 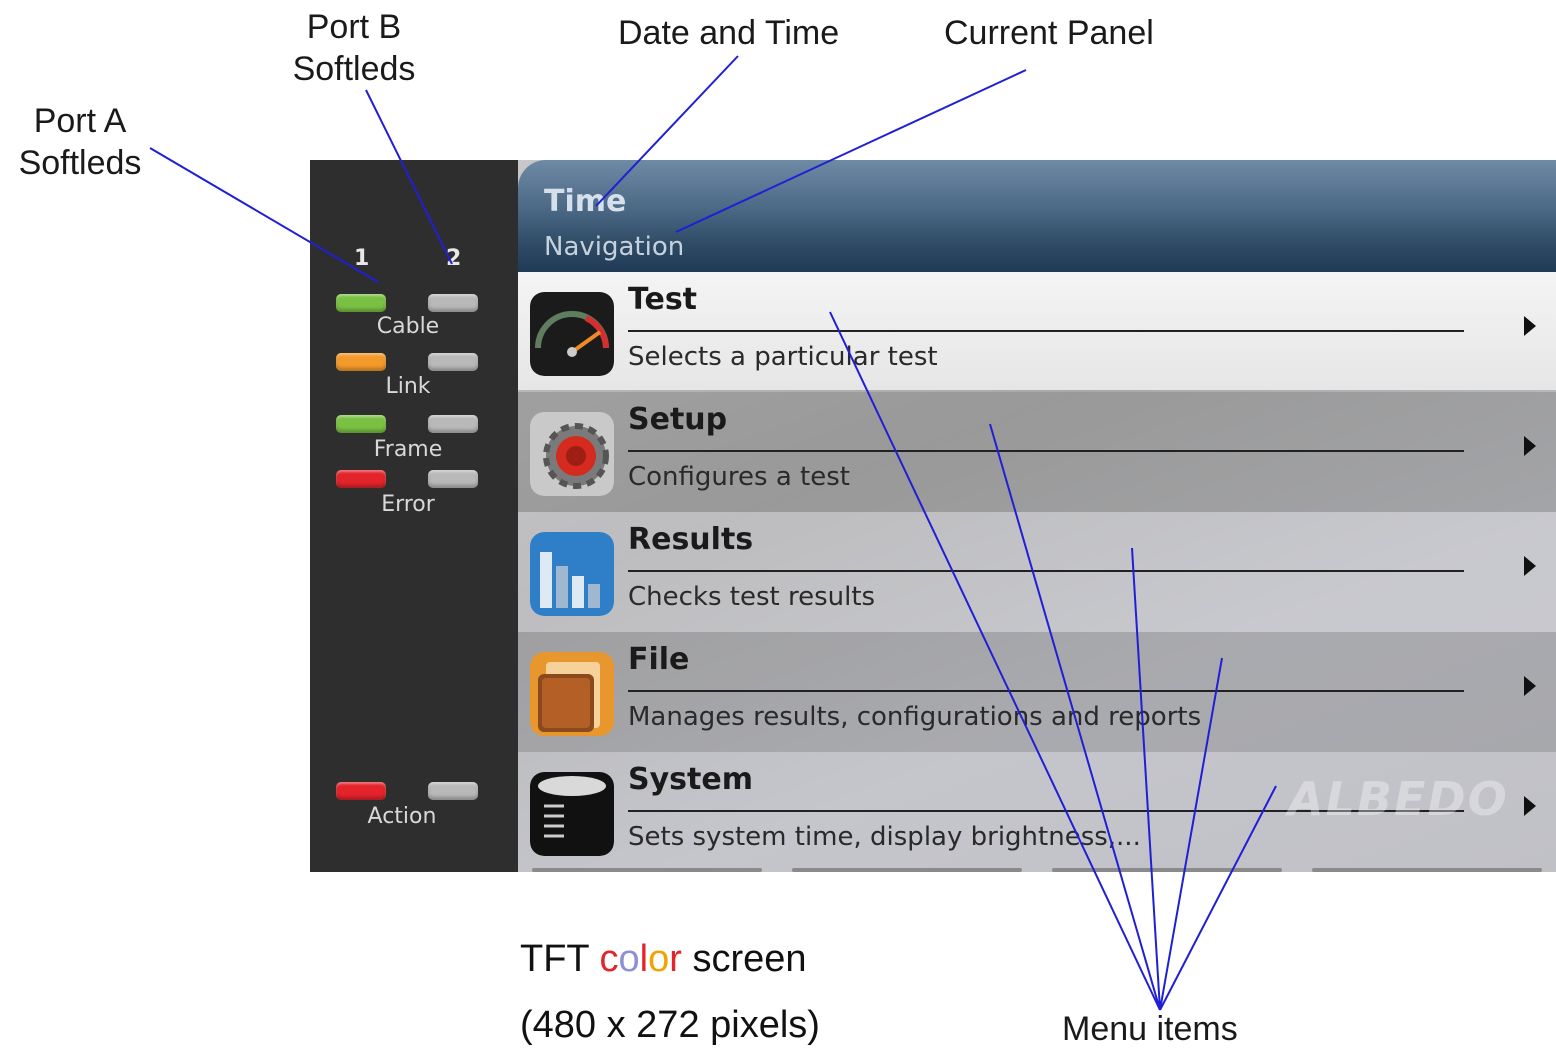 What do you see at coordinates (408, 504) in the screenshot?
I see `error-led-label: Error` at bounding box center [408, 504].